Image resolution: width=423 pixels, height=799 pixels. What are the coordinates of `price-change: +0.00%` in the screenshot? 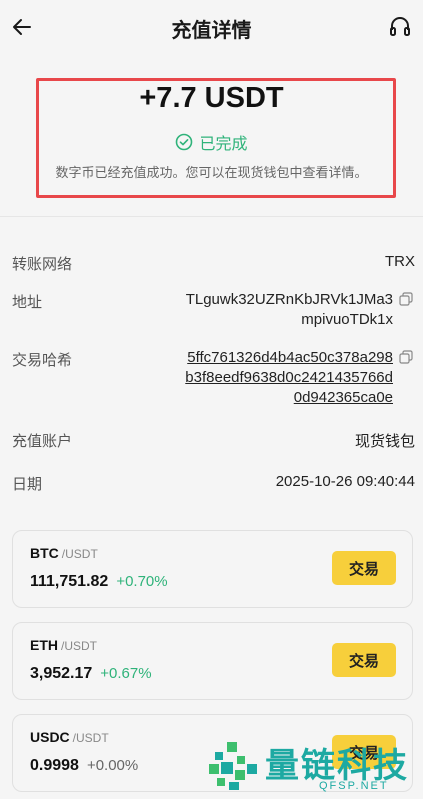 It's located at (112, 765).